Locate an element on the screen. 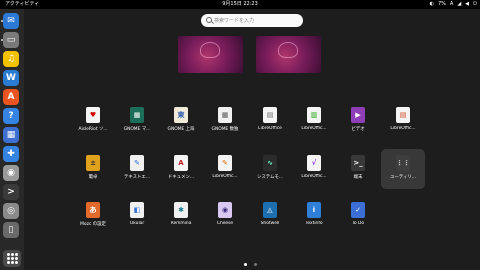  search-icon is located at coordinates (209, 20).